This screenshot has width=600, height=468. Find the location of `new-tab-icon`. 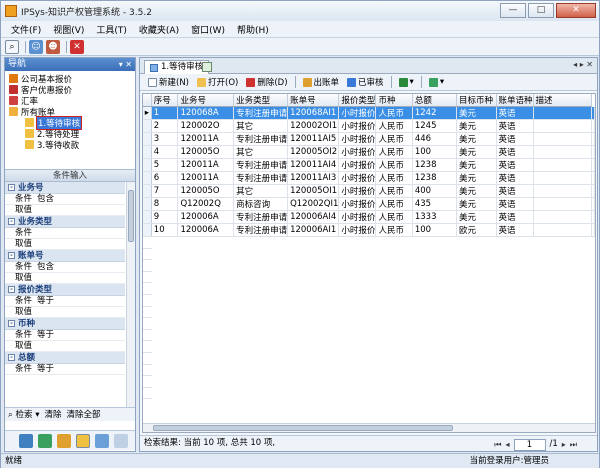

new-tab-icon is located at coordinates (207, 67).